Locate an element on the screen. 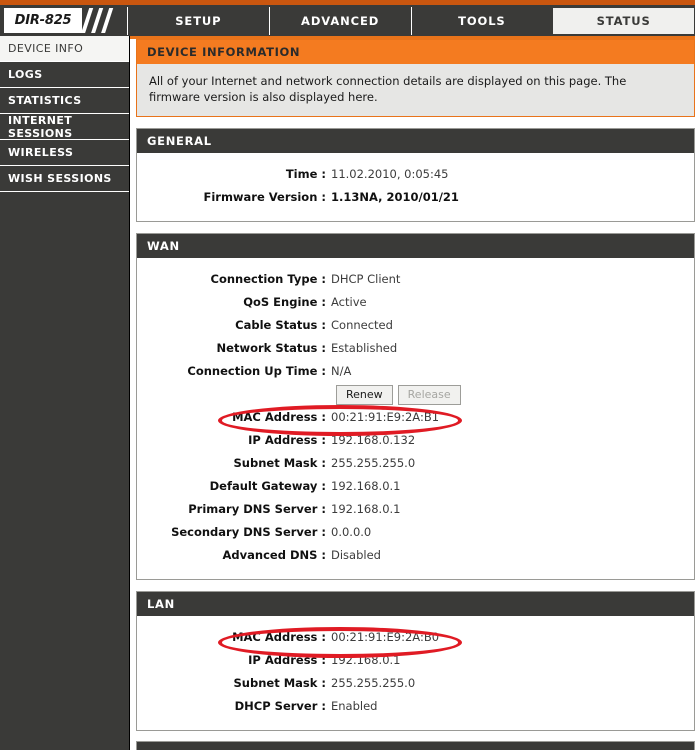  info-label: QoS Engine : is located at coordinates (284, 302).